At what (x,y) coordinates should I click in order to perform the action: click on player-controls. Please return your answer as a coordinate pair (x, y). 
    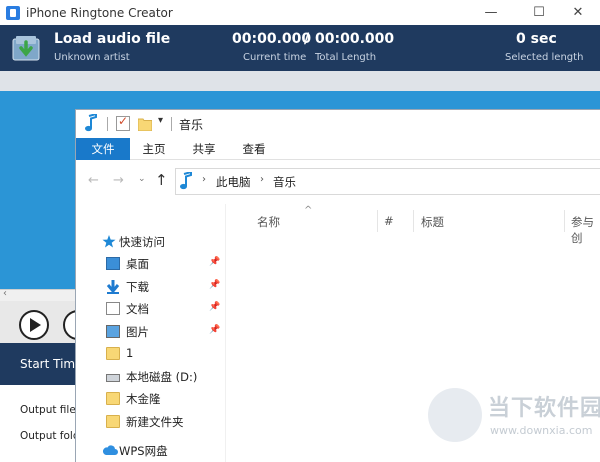
    Looking at the image, I should click on (46, 322).